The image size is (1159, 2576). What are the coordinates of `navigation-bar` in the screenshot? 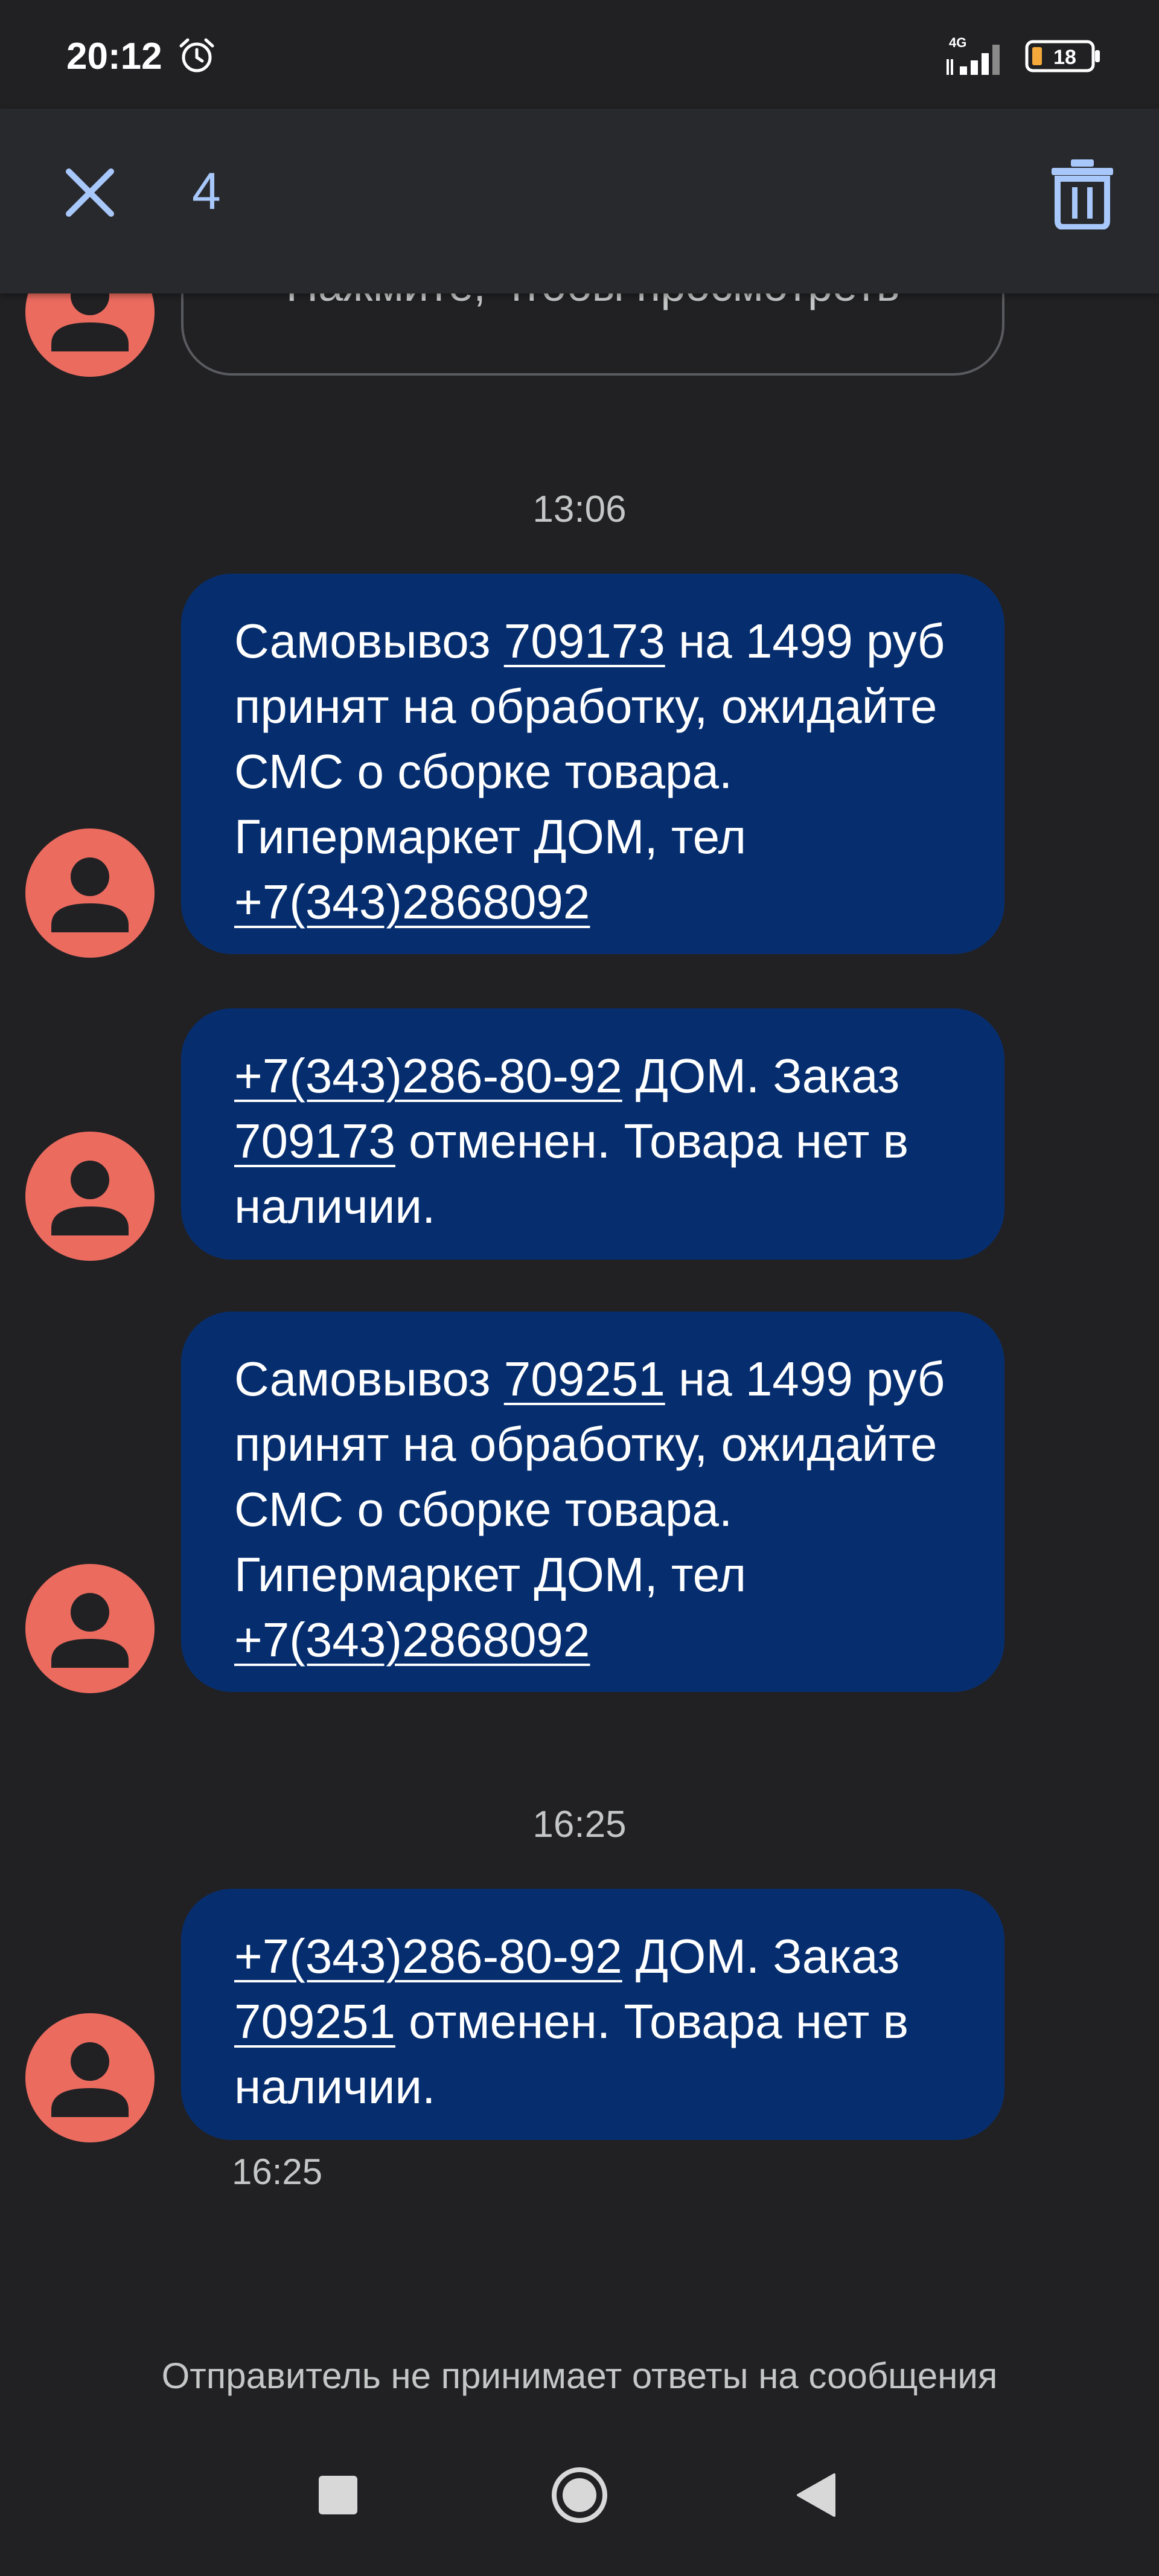 It's located at (579, 2511).